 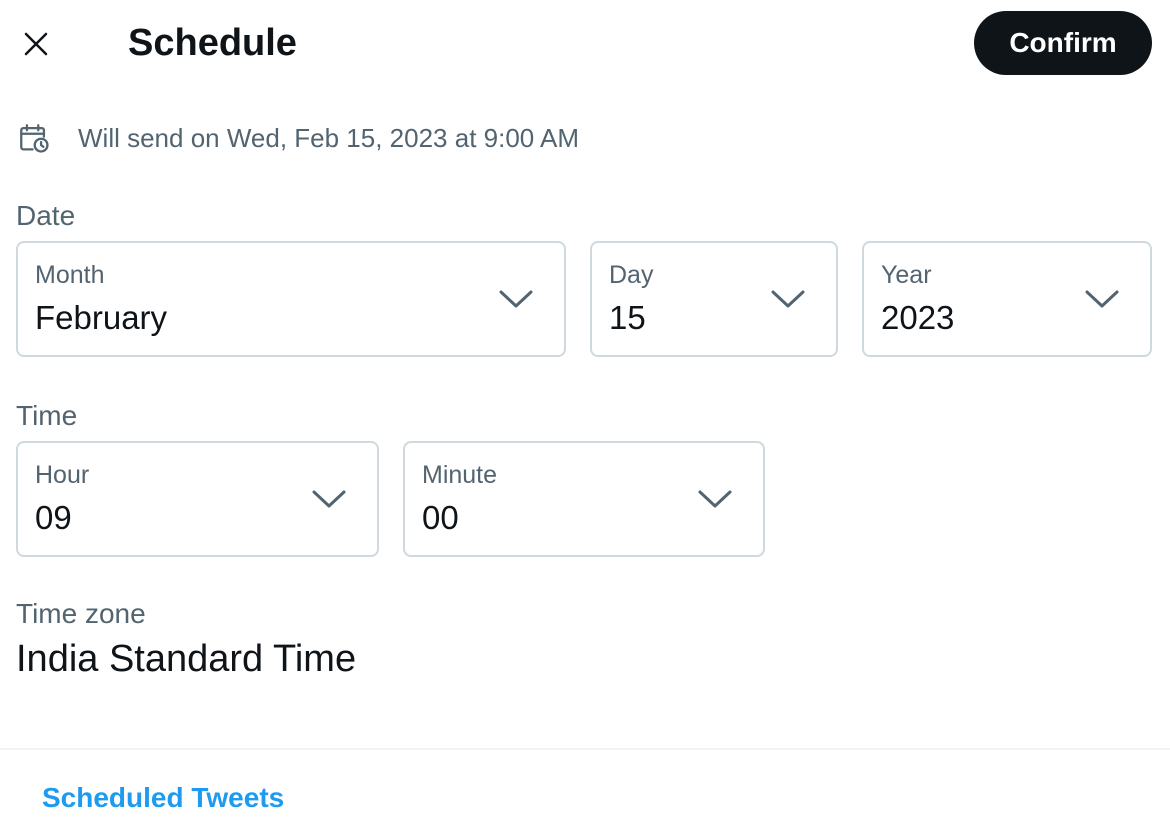 What do you see at coordinates (81, 613) in the screenshot?
I see `timezone-label: Time zone` at bounding box center [81, 613].